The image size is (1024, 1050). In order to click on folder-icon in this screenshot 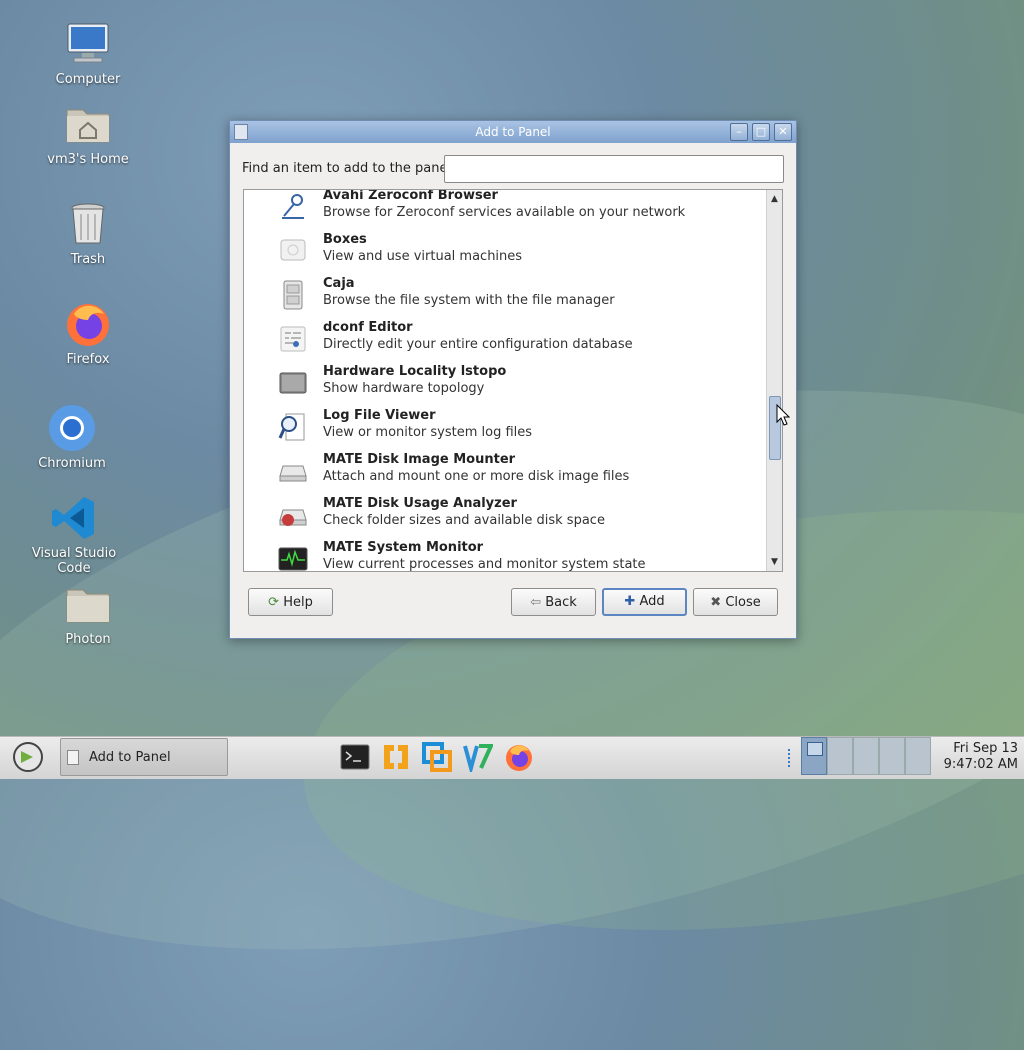, I will do `click(88, 604)`.